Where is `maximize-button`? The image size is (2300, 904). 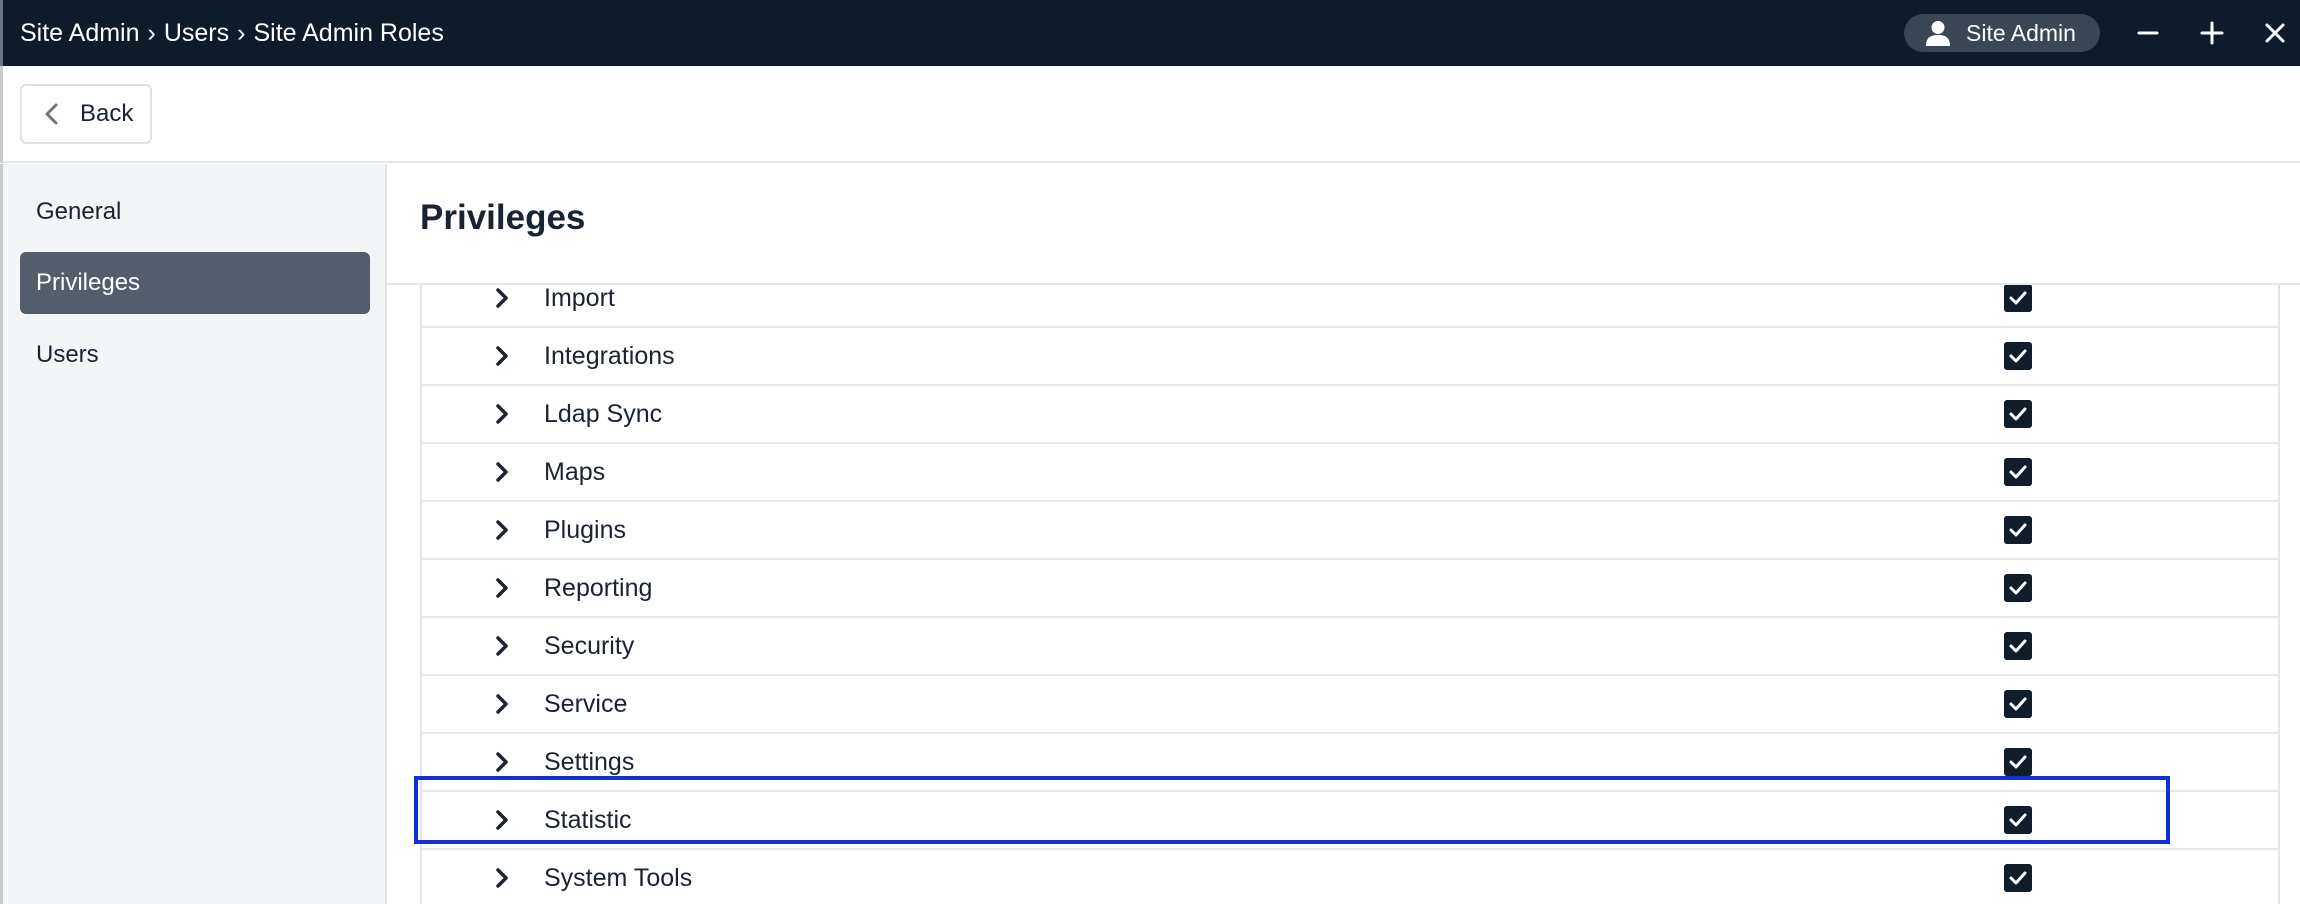 maximize-button is located at coordinates (2212, 33).